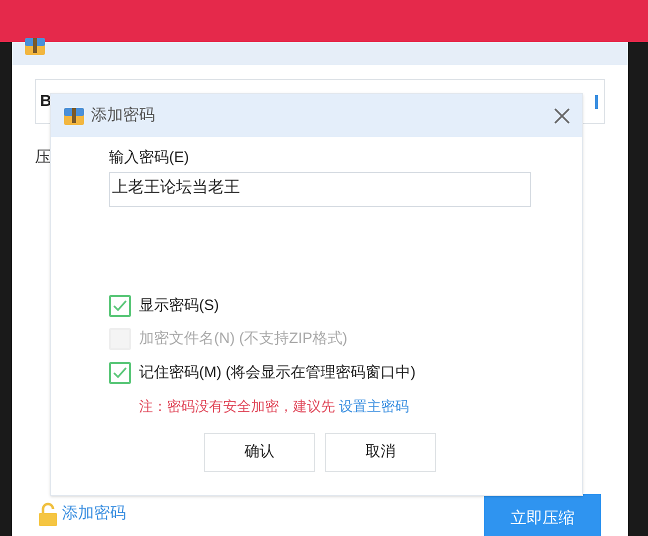  What do you see at coordinates (179, 306) in the screenshot?
I see `checkbox-label: 显示密码(S)` at bounding box center [179, 306].